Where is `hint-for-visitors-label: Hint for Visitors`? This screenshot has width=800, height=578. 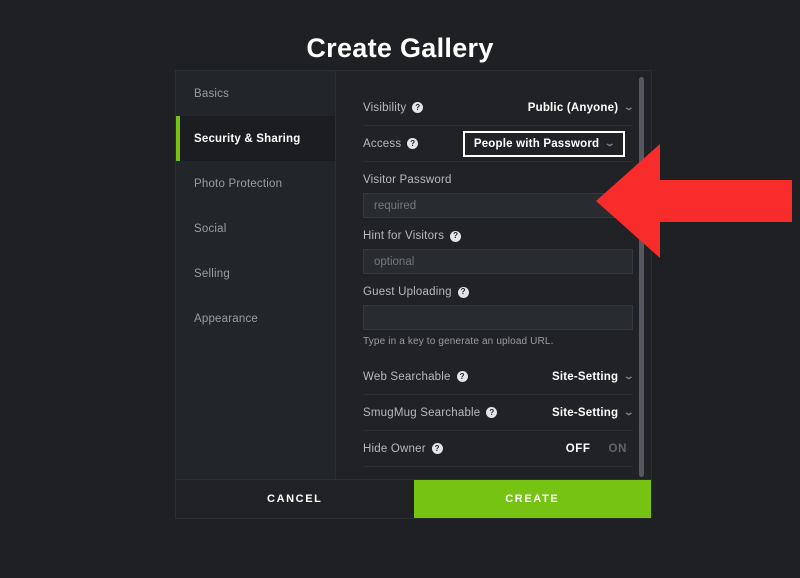 hint-for-visitors-label: Hint for Visitors is located at coordinates (404, 236).